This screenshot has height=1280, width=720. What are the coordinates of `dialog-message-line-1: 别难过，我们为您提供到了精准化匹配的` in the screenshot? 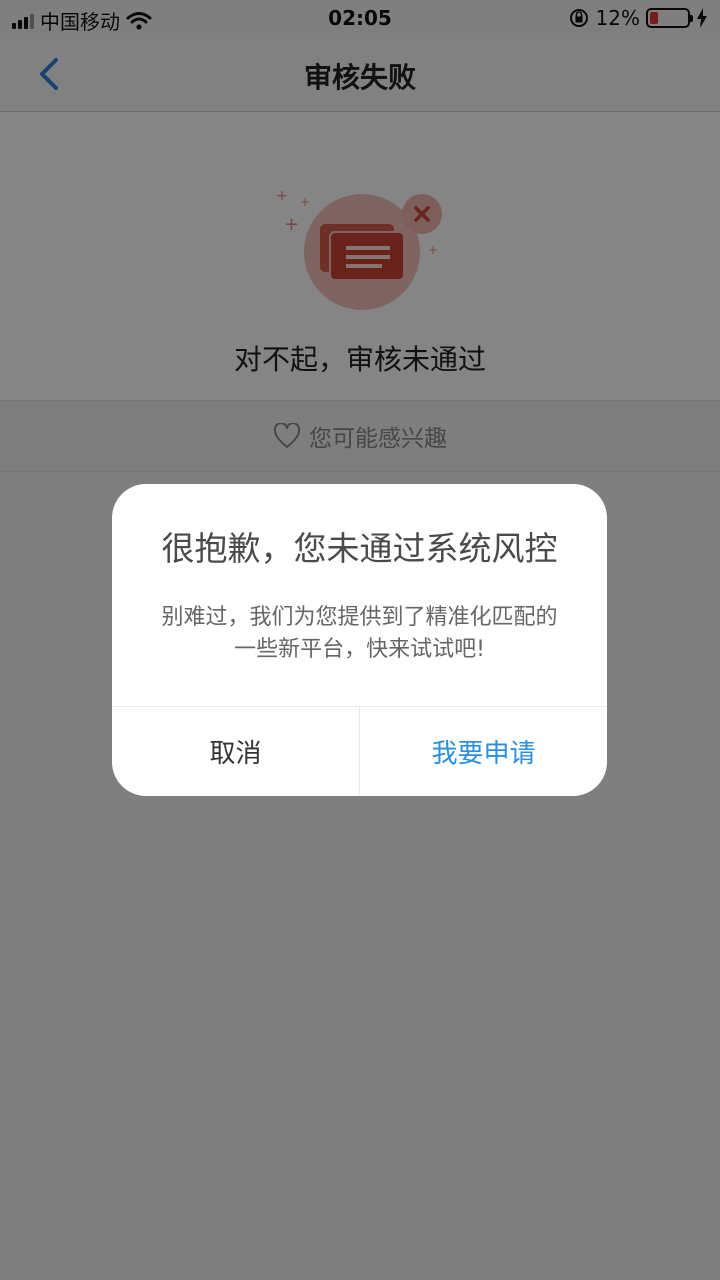 It's located at (359, 617).